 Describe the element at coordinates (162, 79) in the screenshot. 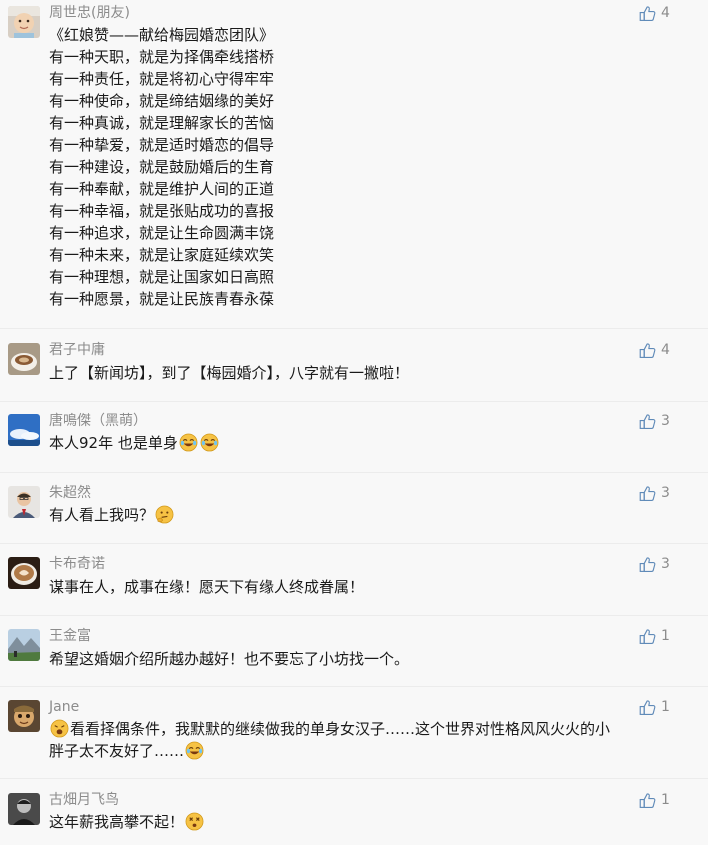

I see `poem-line: 有一种责任，就是将初心守得牢牢` at that location.